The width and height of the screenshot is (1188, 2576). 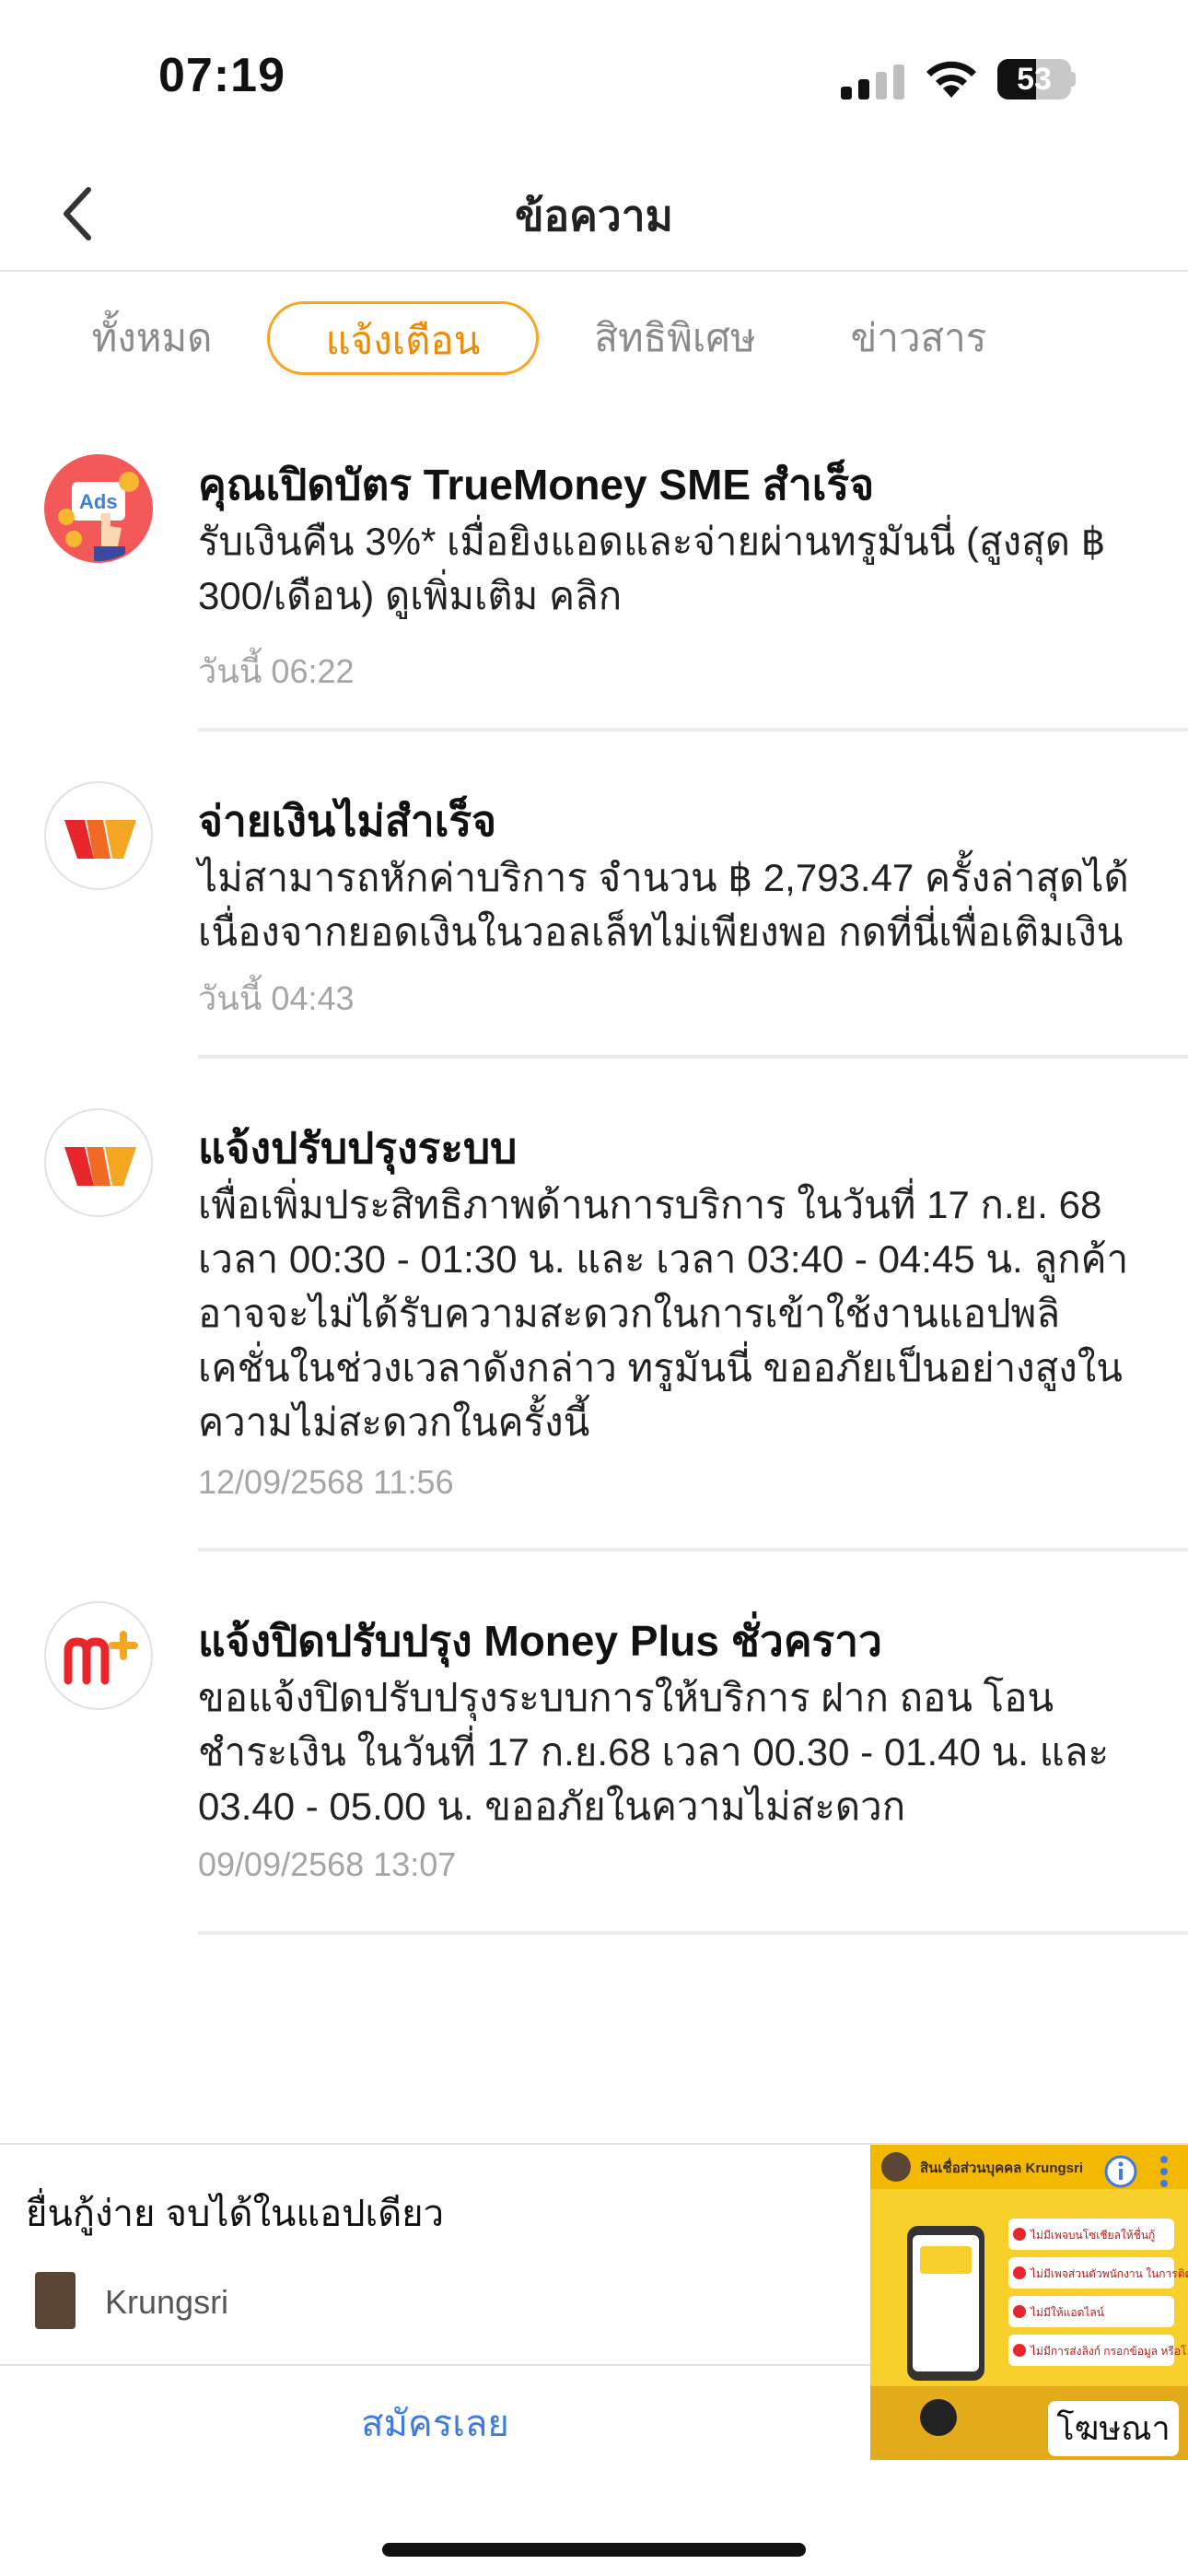 I want to click on notification-title: คุณเปิดบัตร TrueMoney SME สำเร็จ, so click(x=536, y=485).